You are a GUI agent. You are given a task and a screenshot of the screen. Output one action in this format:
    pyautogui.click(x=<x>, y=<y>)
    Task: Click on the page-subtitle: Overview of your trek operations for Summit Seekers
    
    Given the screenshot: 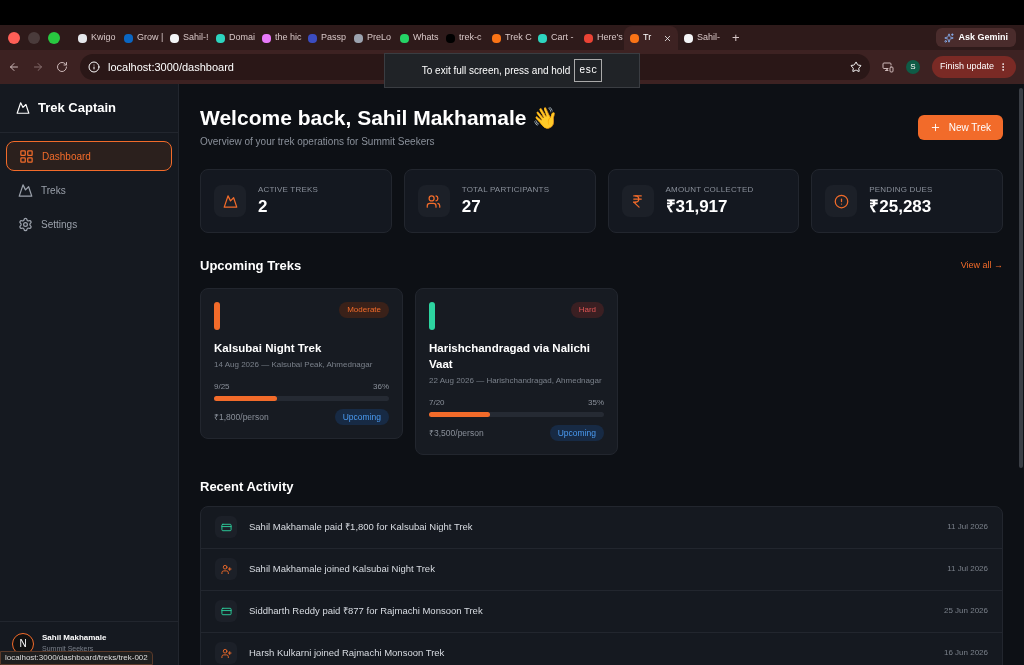 What is the action you would take?
    pyautogui.click(x=318, y=142)
    